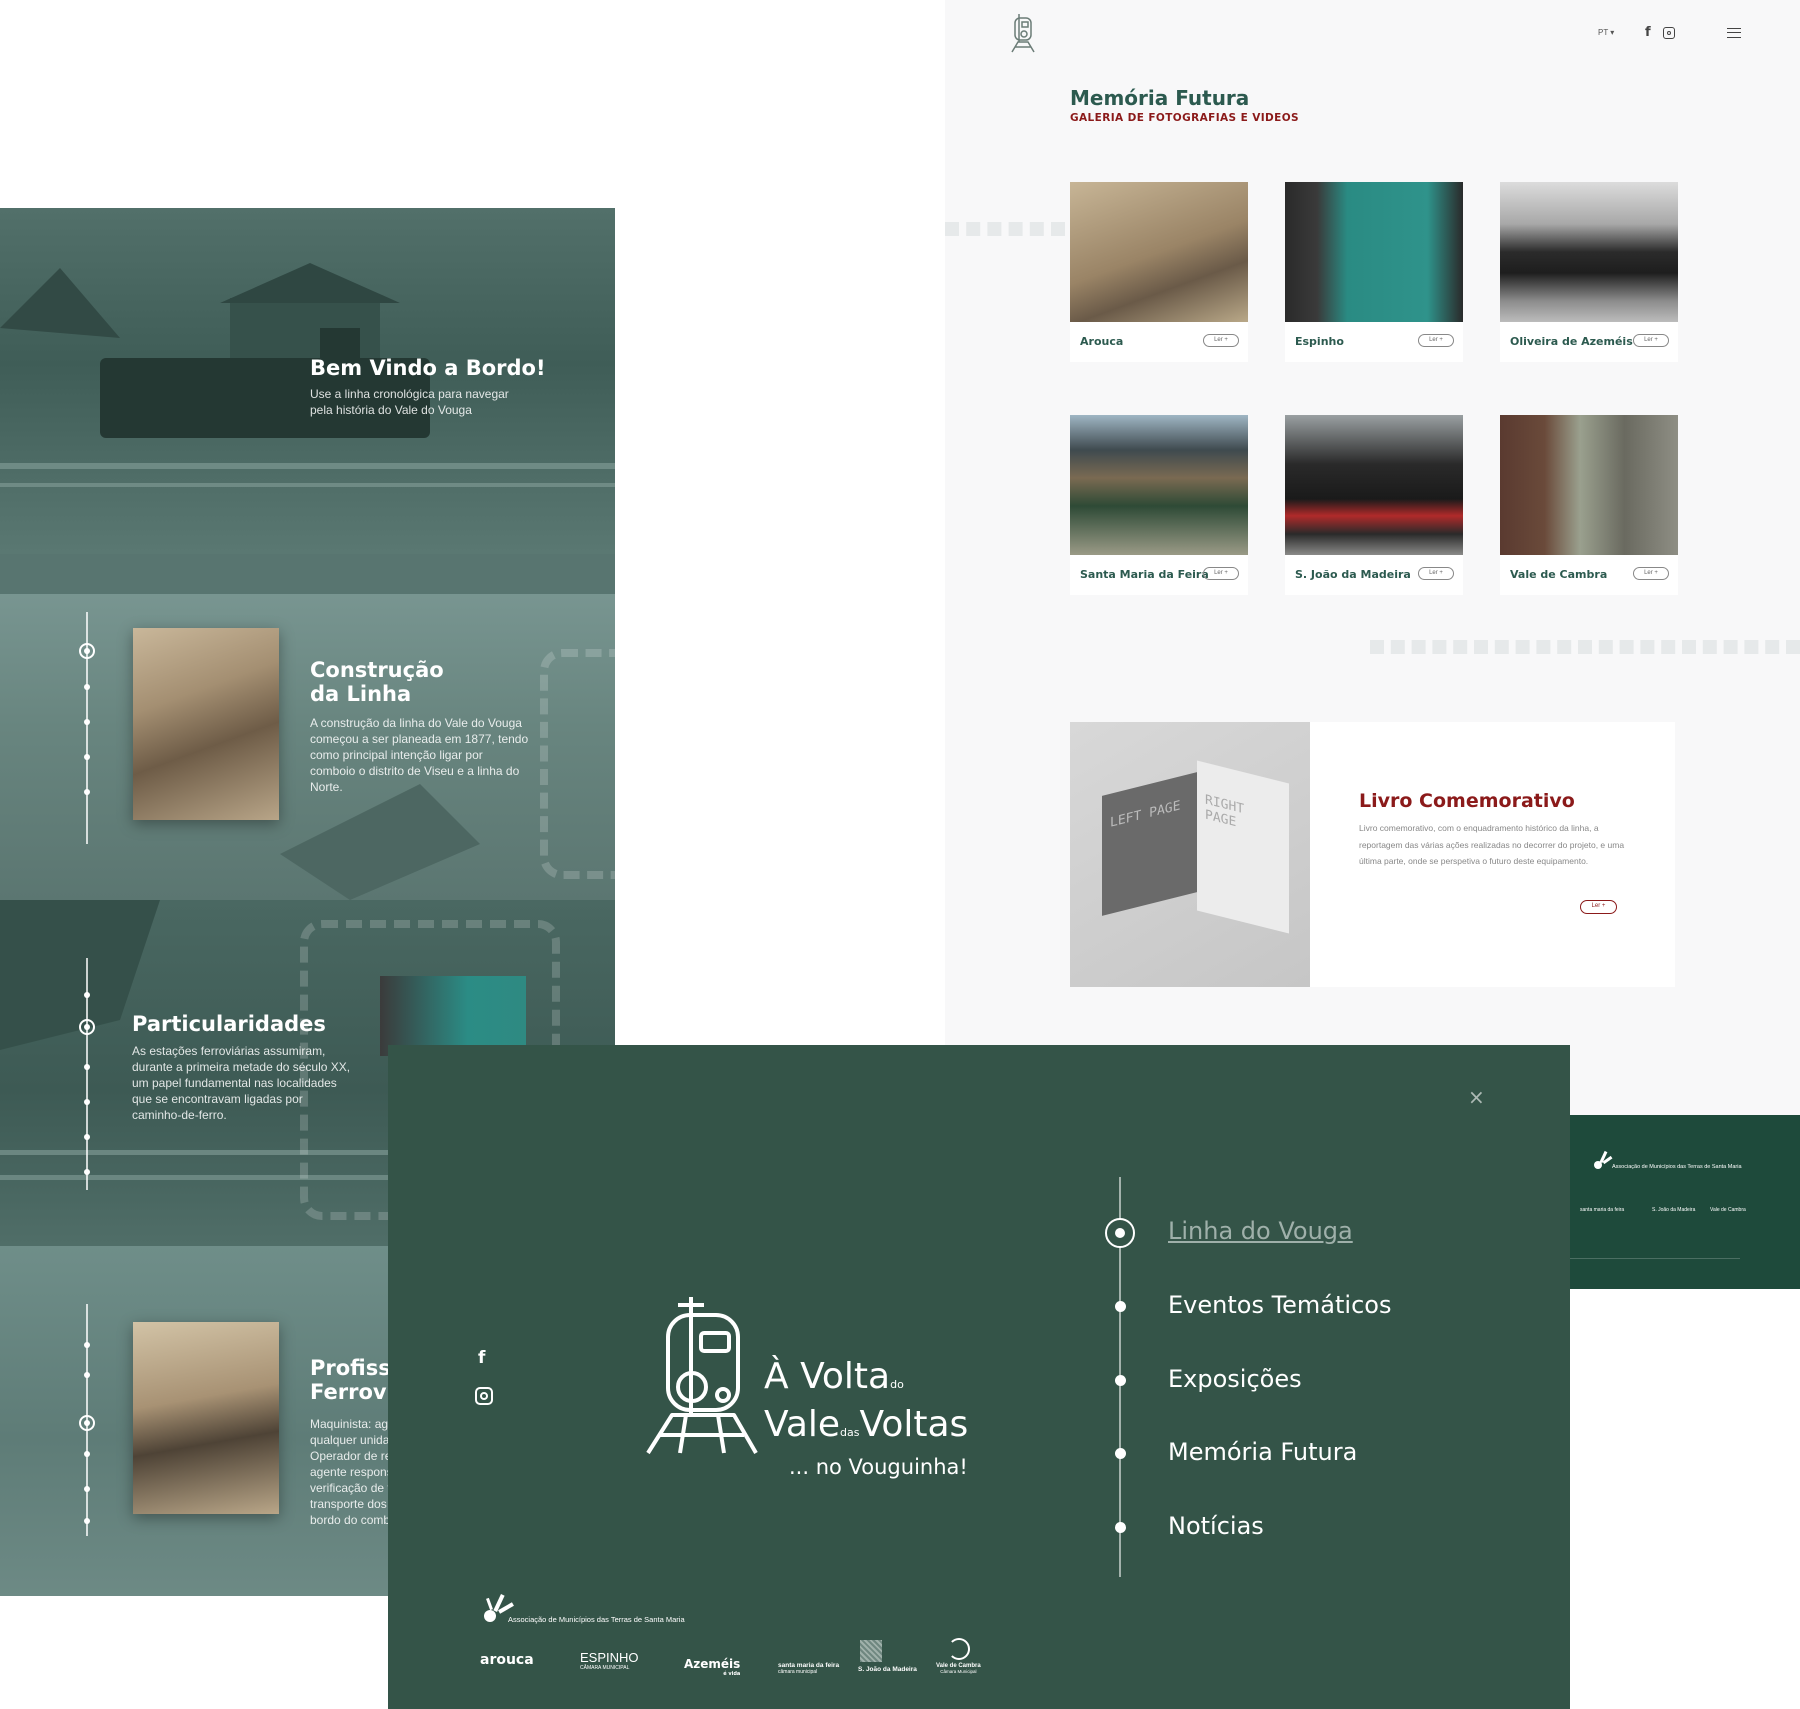 The height and width of the screenshot is (1709, 1800). Describe the element at coordinates (1149, 844) in the screenshot. I see `book-left-page: LEFT PAGE` at that location.